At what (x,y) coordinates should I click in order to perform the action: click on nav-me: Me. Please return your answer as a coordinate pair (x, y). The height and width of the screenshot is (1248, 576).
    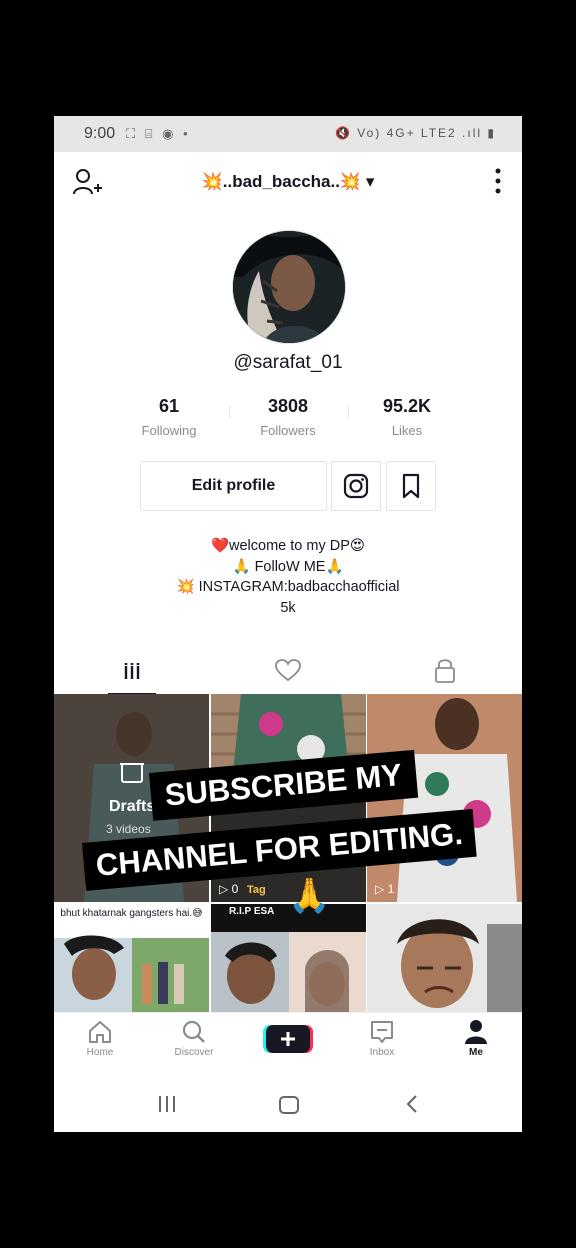
    Looking at the image, I should click on (476, 1038).